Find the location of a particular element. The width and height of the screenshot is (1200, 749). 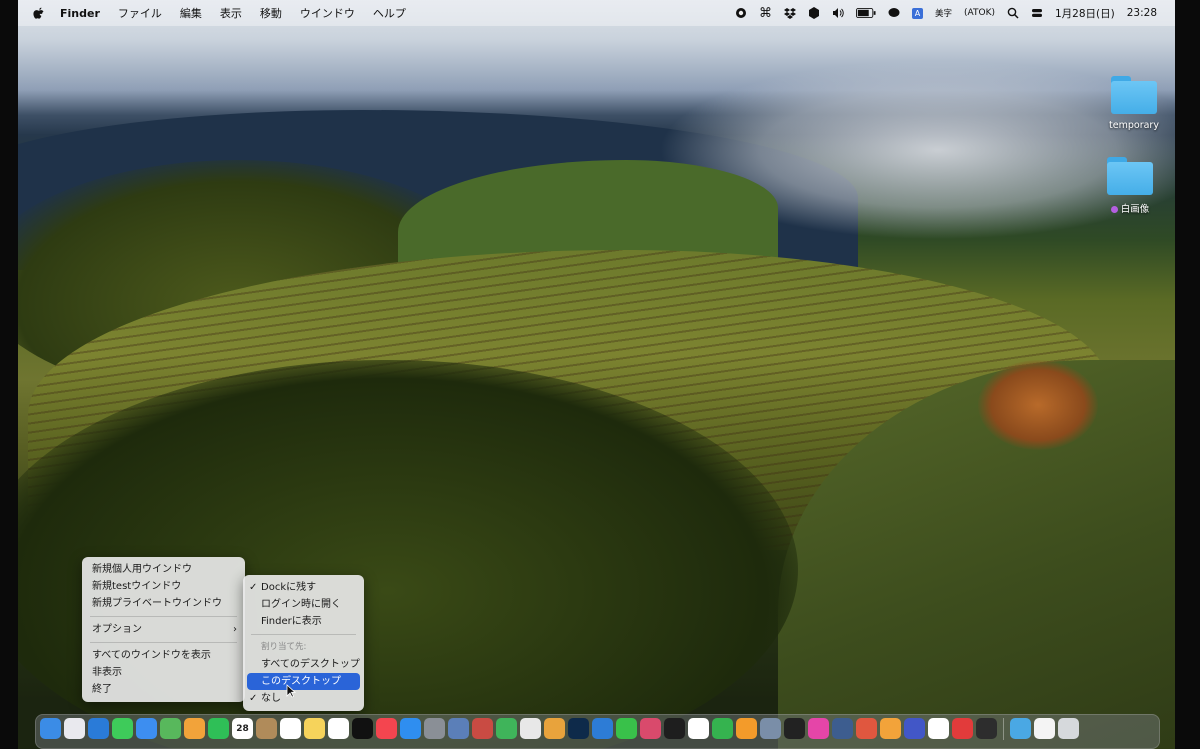

status-bar: ⌘ A 美字 (ATOK) 1月28日(日) 23:28 is located at coordinates (952, 13).